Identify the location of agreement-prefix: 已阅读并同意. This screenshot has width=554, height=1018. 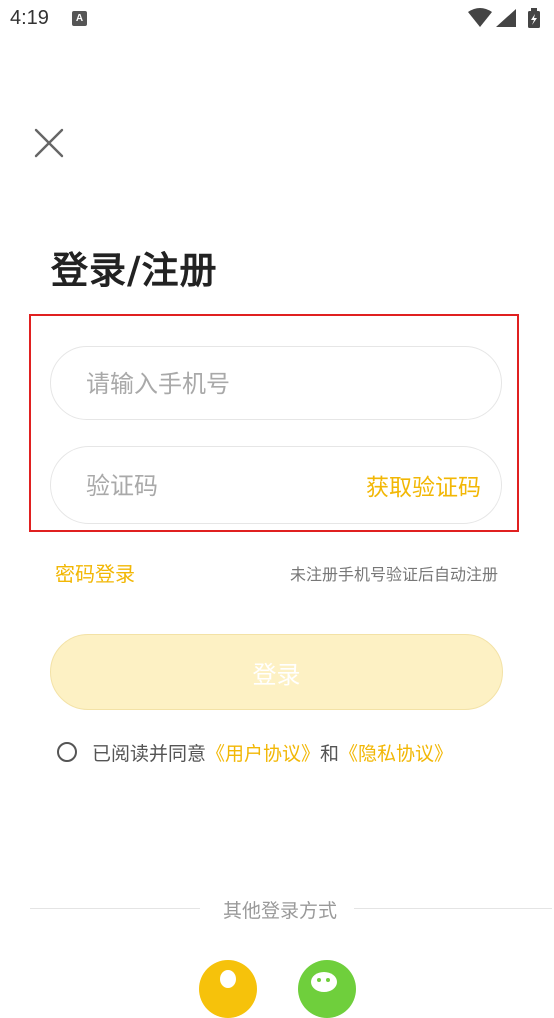
(149, 753).